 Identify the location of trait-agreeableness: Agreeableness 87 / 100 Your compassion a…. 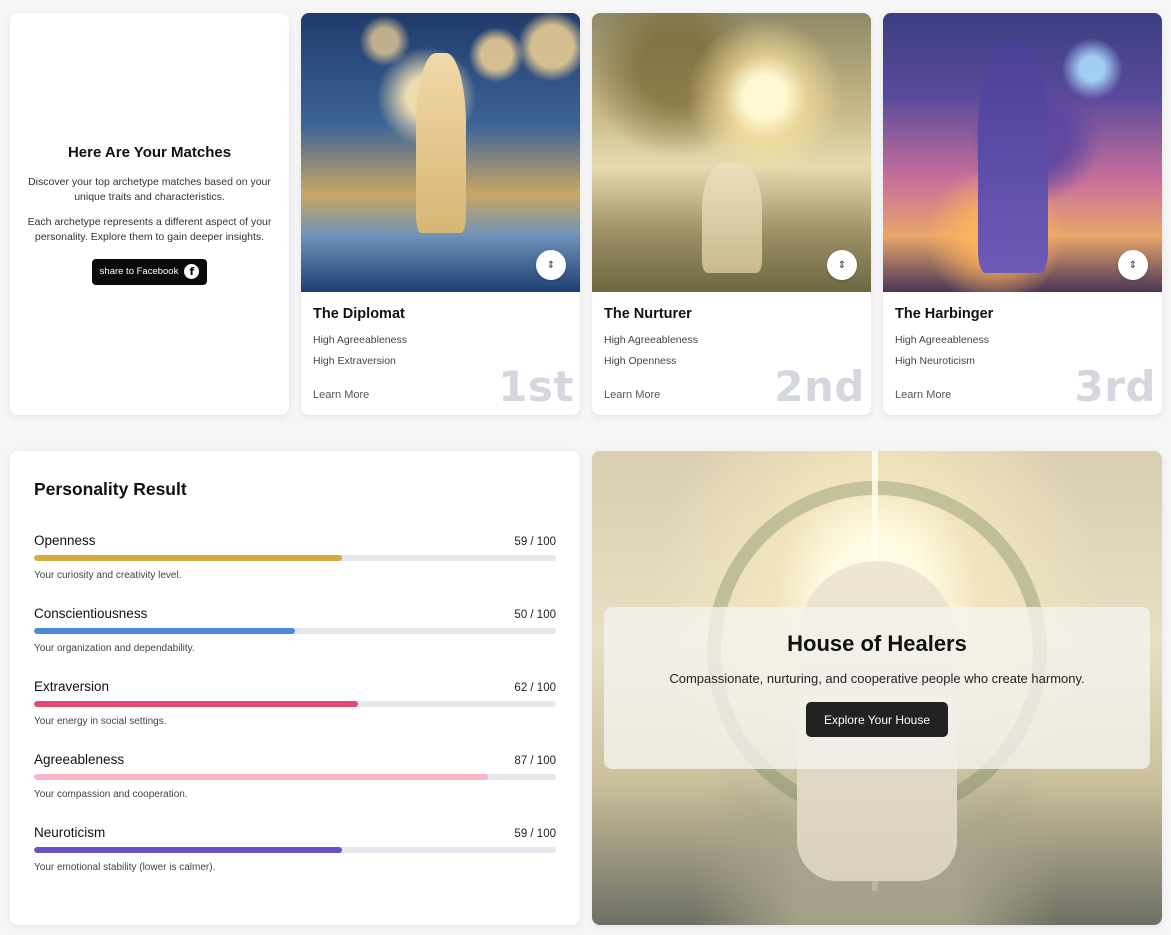
(295, 776).